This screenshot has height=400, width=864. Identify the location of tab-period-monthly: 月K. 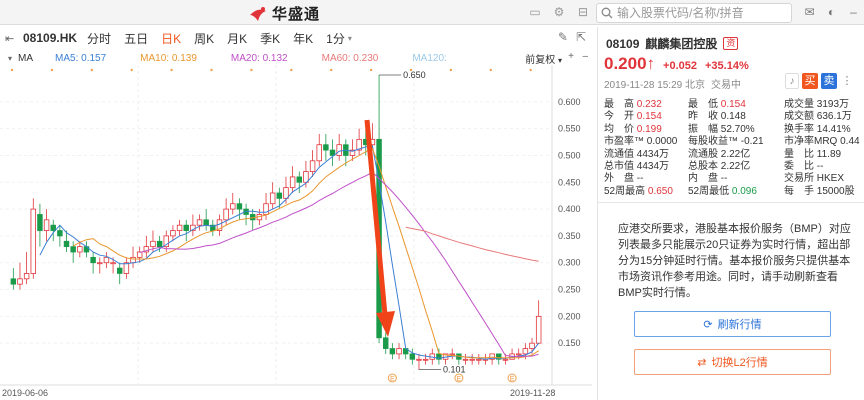
(237, 38).